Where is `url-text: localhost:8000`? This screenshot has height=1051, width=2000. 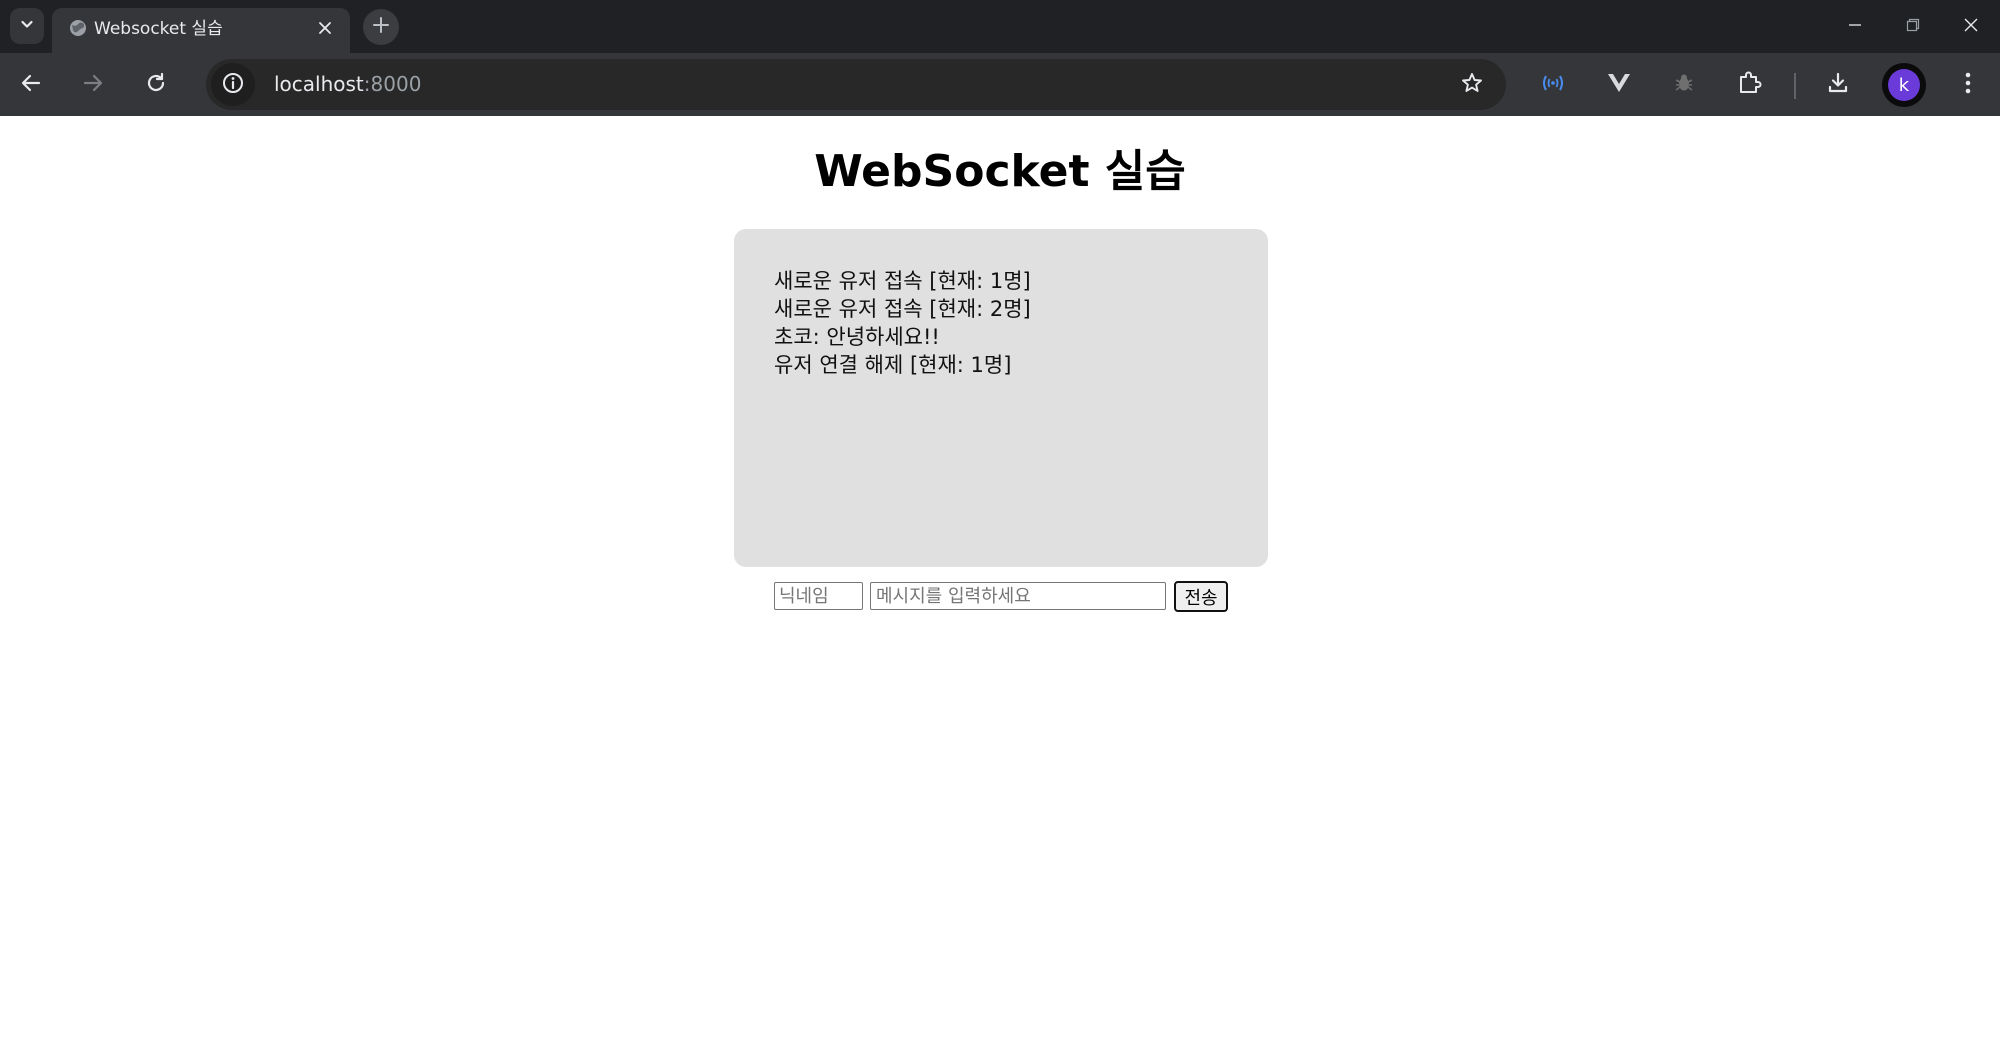
url-text: localhost:8000 is located at coordinates (347, 84).